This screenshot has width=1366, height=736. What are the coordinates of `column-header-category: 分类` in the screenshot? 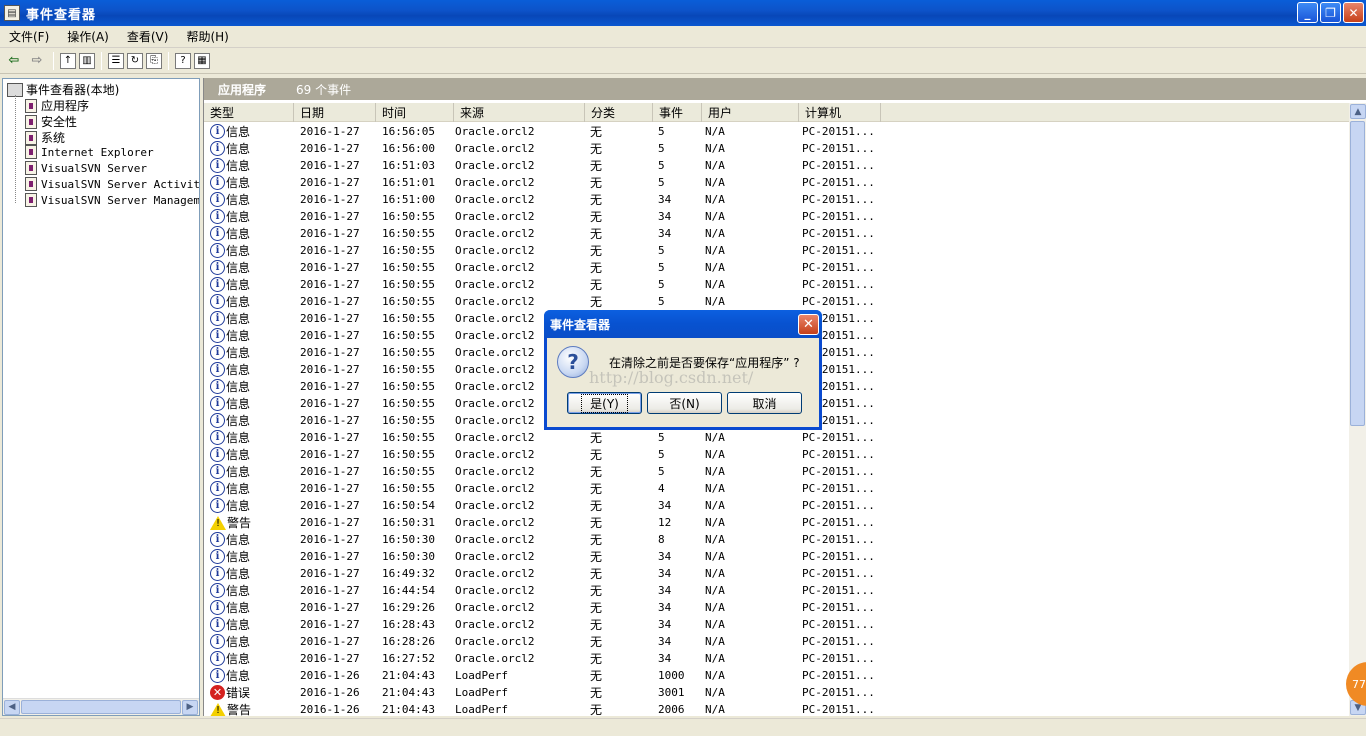 It's located at (619, 112).